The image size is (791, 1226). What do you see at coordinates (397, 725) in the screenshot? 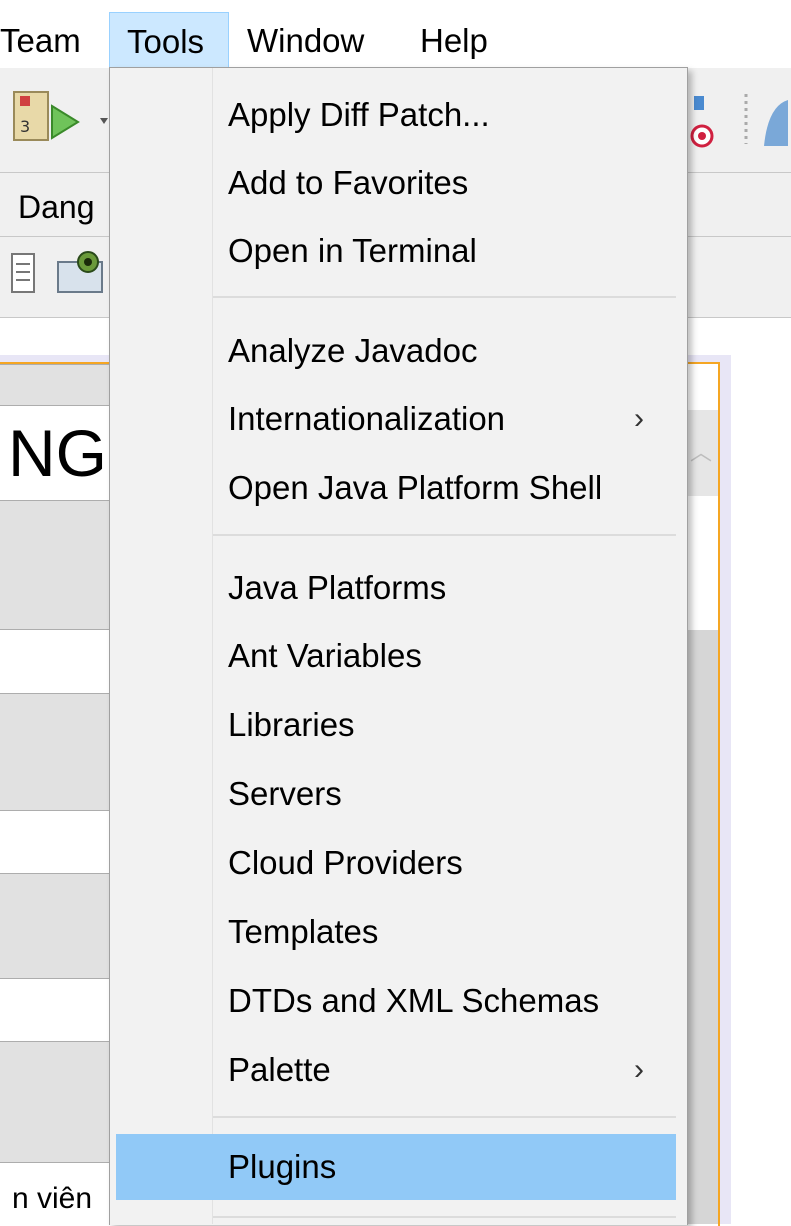
I see `menu-item-libraries: Libraries` at bounding box center [397, 725].